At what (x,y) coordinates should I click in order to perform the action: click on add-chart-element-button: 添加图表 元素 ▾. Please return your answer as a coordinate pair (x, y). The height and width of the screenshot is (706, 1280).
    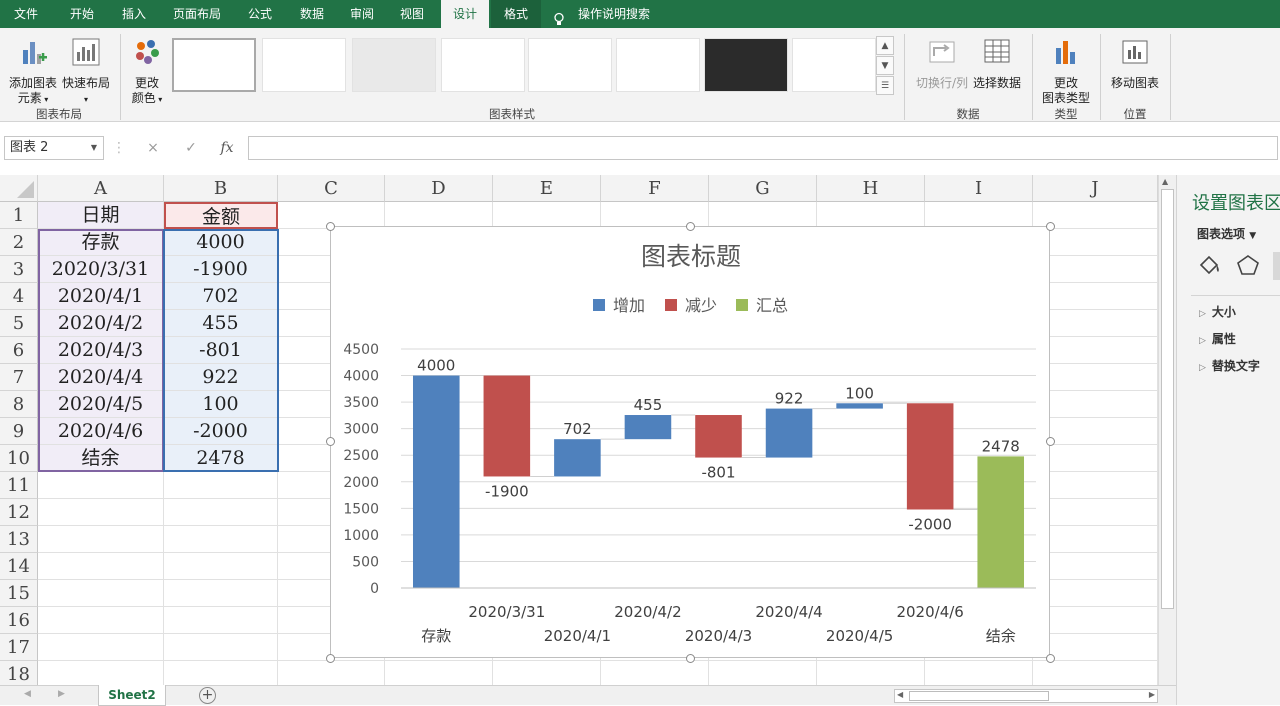
    Looking at the image, I should click on (33, 71).